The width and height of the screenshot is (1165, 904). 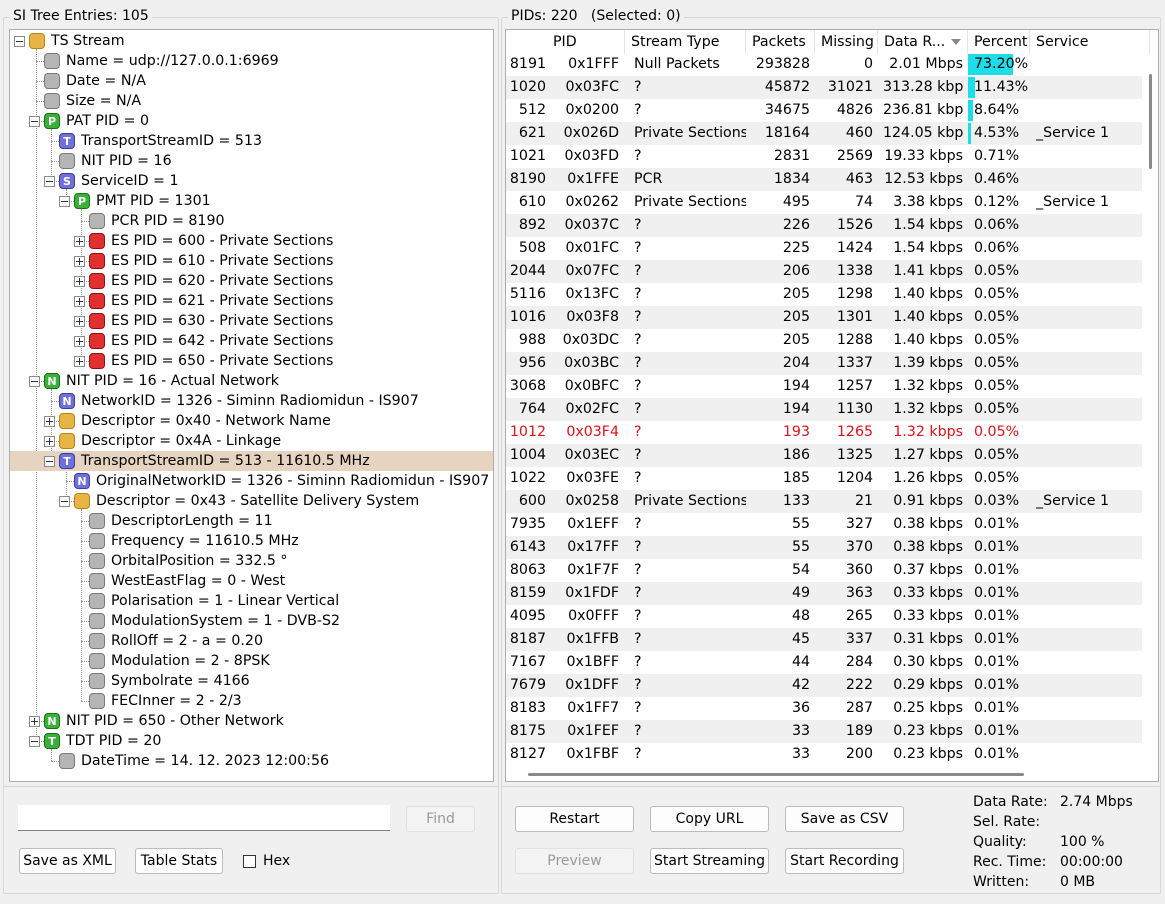 What do you see at coordinates (844, 861) in the screenshot?
I see `start-recording-button: Start Recording` at bounding box center [844, 861].